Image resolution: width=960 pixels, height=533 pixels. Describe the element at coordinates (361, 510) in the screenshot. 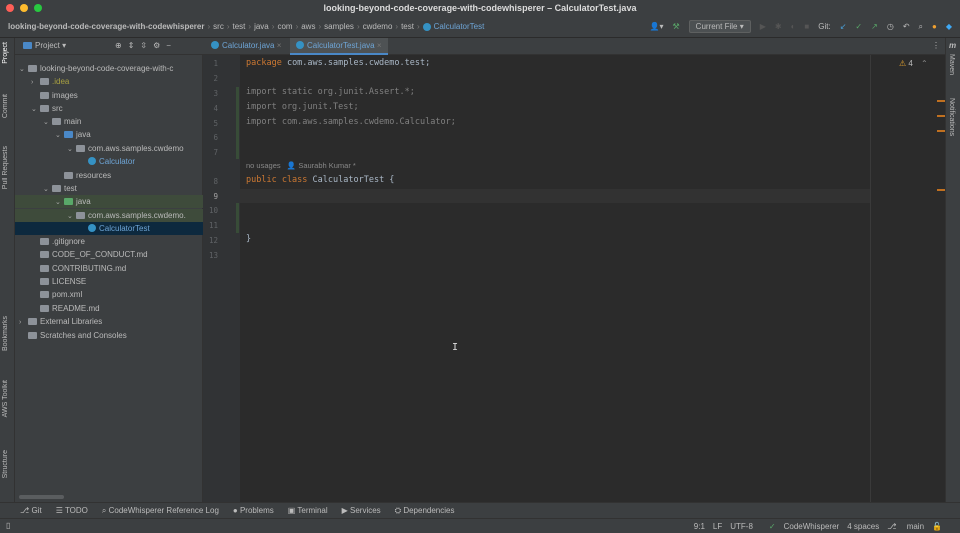

I see `tool-services: ▶ Services` at that location.